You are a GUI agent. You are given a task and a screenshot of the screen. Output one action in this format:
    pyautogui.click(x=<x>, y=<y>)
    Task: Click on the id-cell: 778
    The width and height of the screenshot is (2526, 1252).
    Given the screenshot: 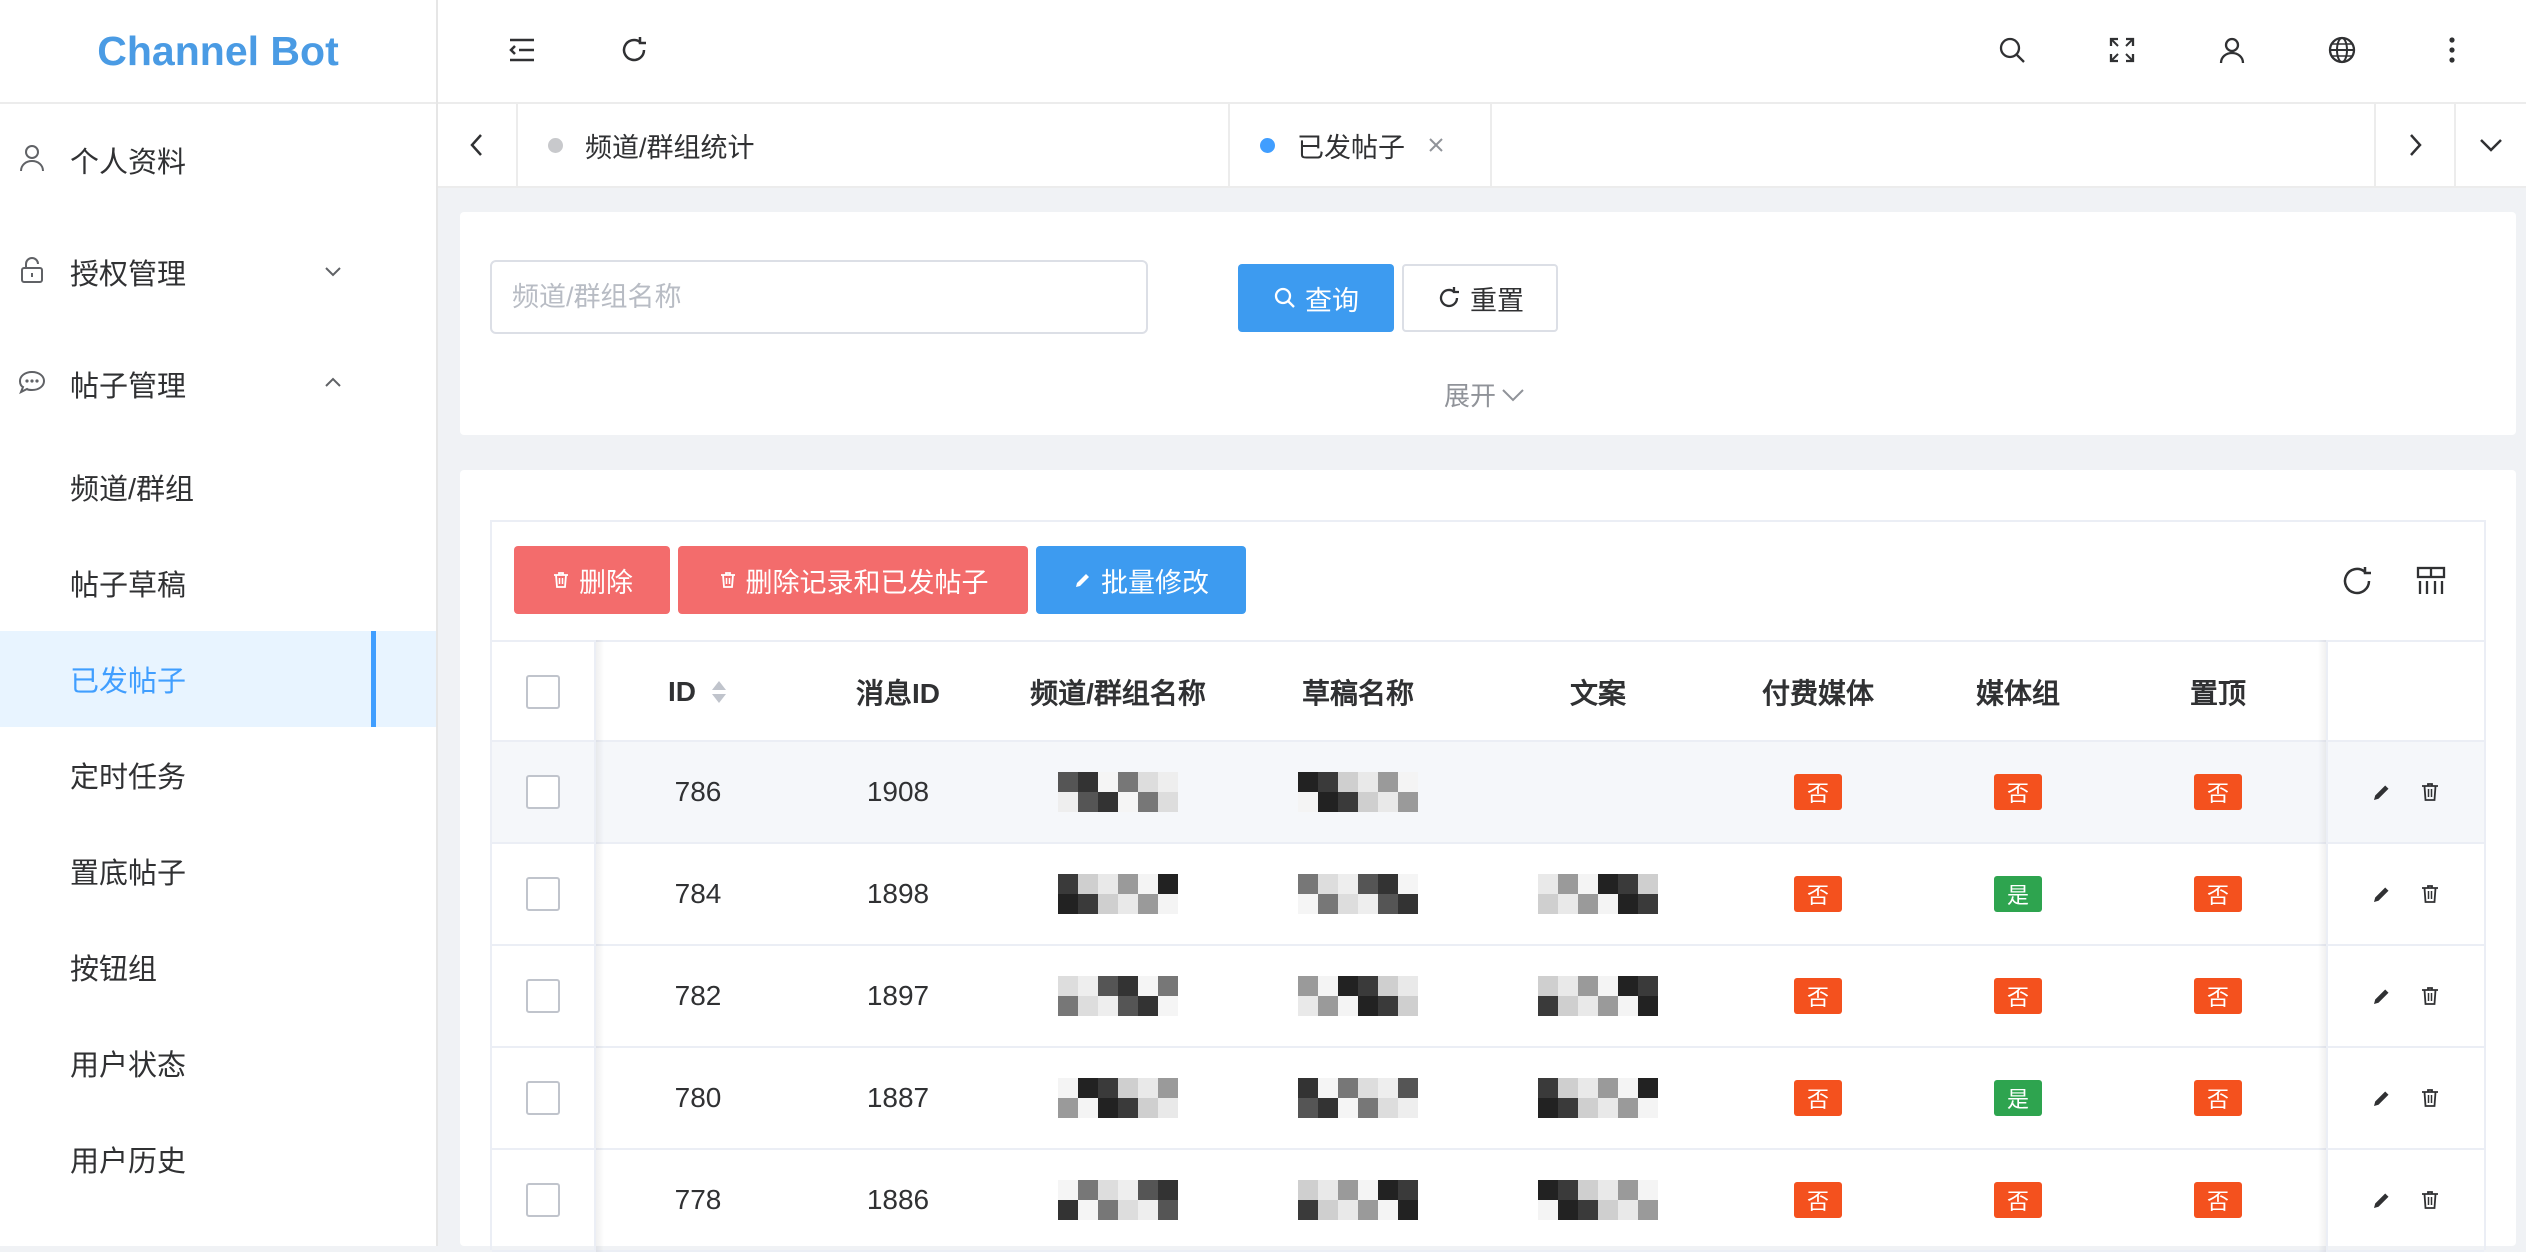 What is the action you would take?
    pyautogui.click(x=698, y=1200)
    